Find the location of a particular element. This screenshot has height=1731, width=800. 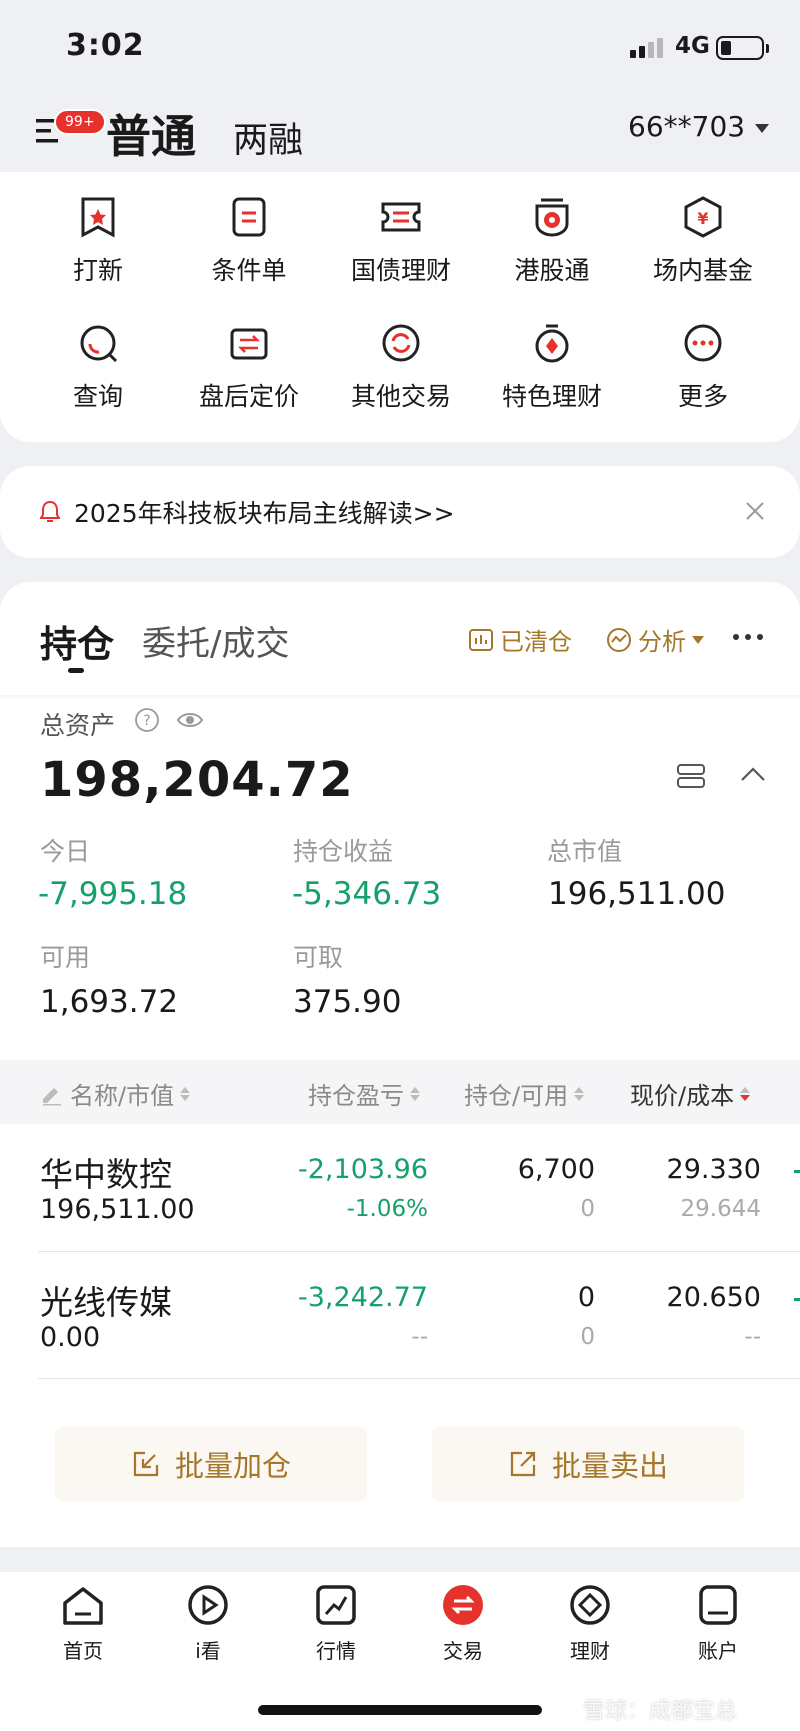

account-selector: 66**703 is located at coordinates (699, 126).